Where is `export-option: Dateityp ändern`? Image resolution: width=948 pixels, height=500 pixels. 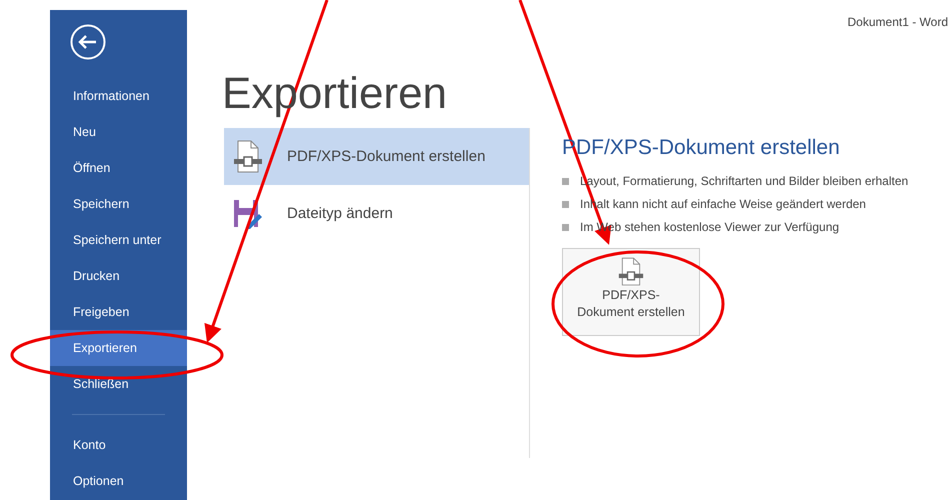 export-option: Dateityp ändern is located at coordinates (376, 213).